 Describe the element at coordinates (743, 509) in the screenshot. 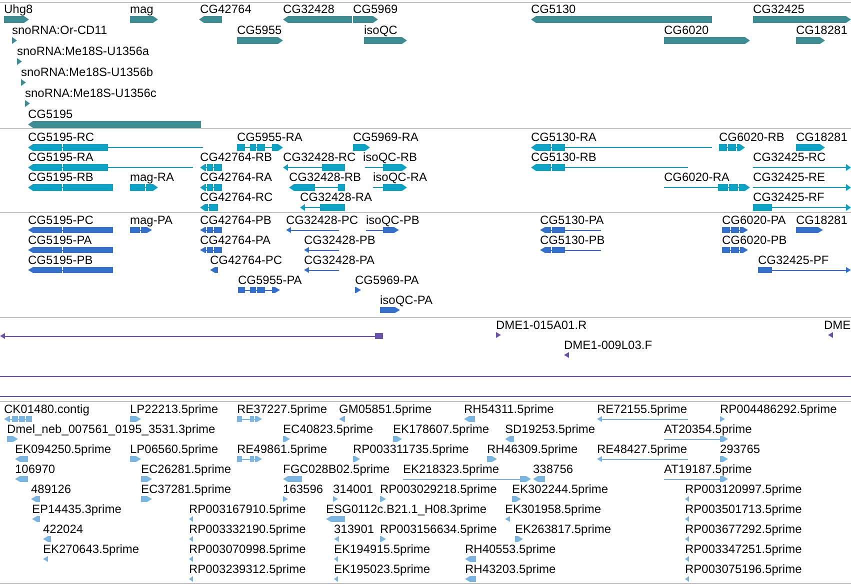

I see `est-label: RP003501713.5prime` at that location.